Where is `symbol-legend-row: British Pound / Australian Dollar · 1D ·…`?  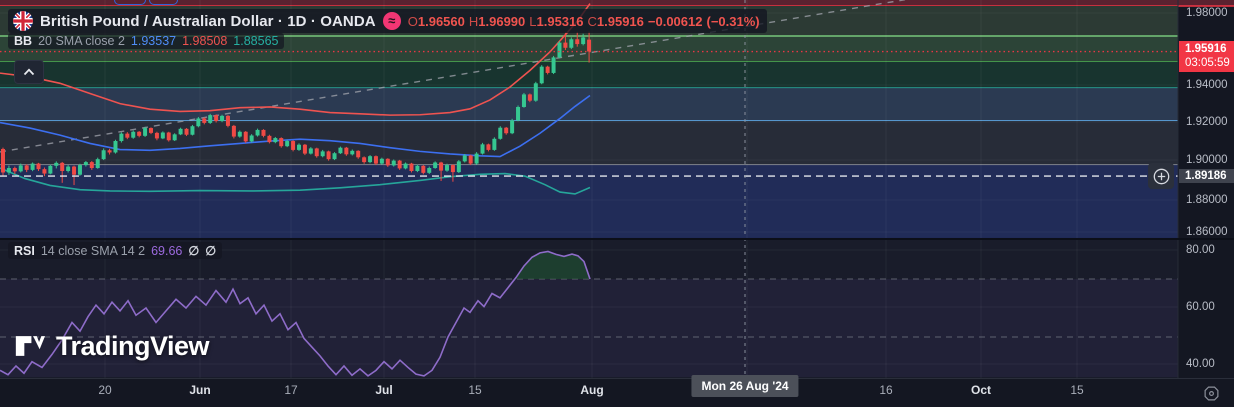 symbol-legend-row: British Pound / Australian Dollar · 1D ·… is located at coordinates (387, 21).